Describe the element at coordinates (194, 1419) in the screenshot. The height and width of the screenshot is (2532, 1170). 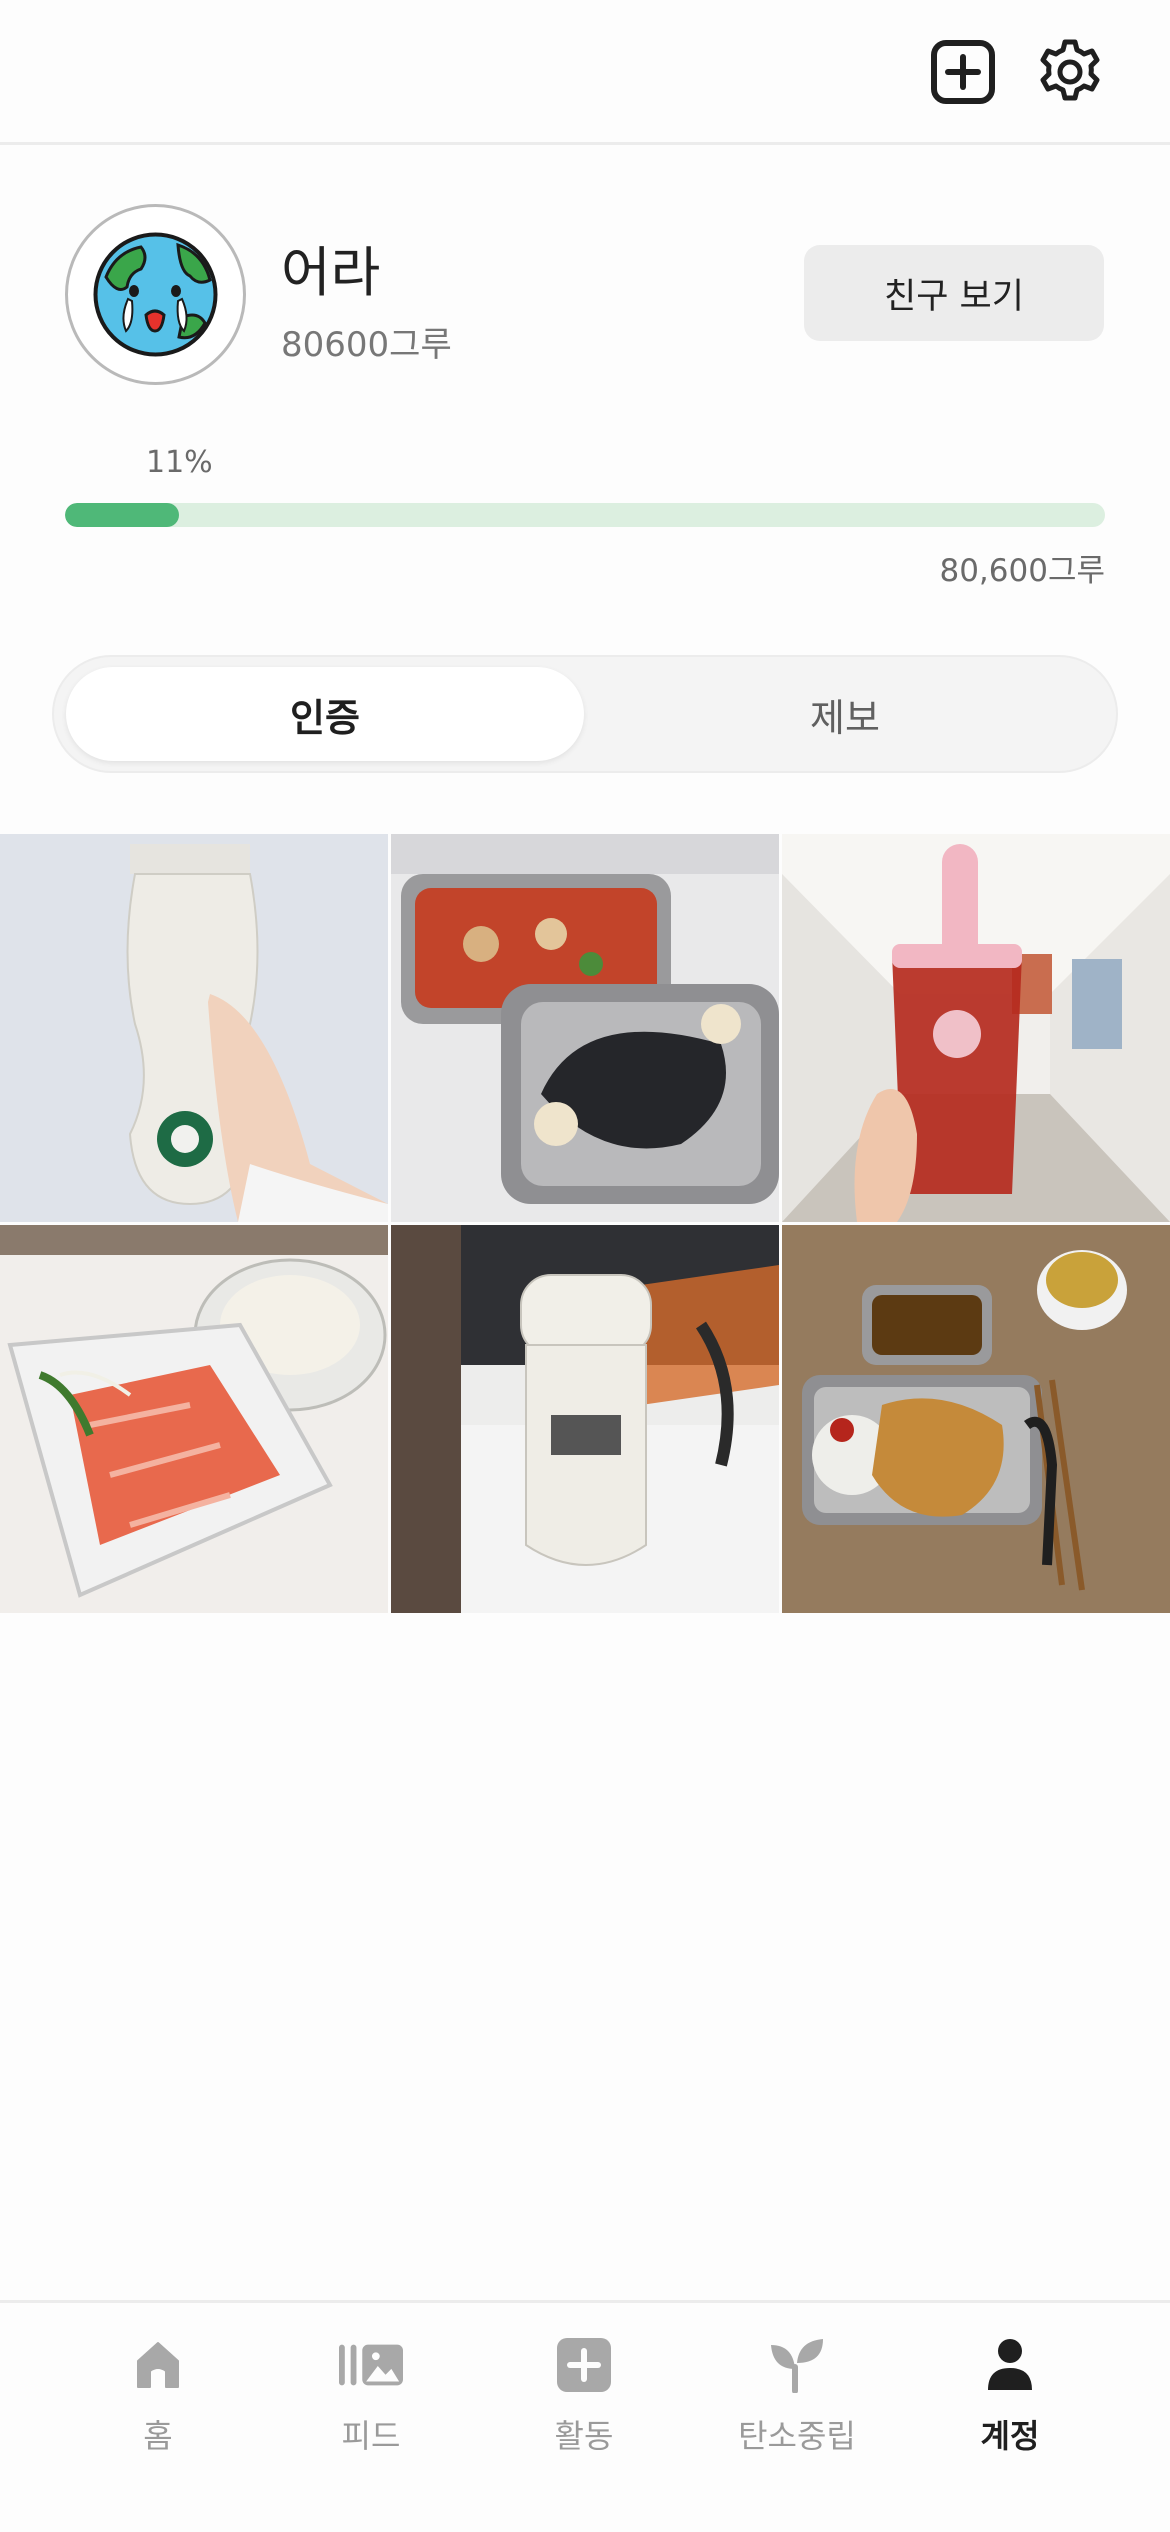
I see `photo-salmon-sashimi` at that location.